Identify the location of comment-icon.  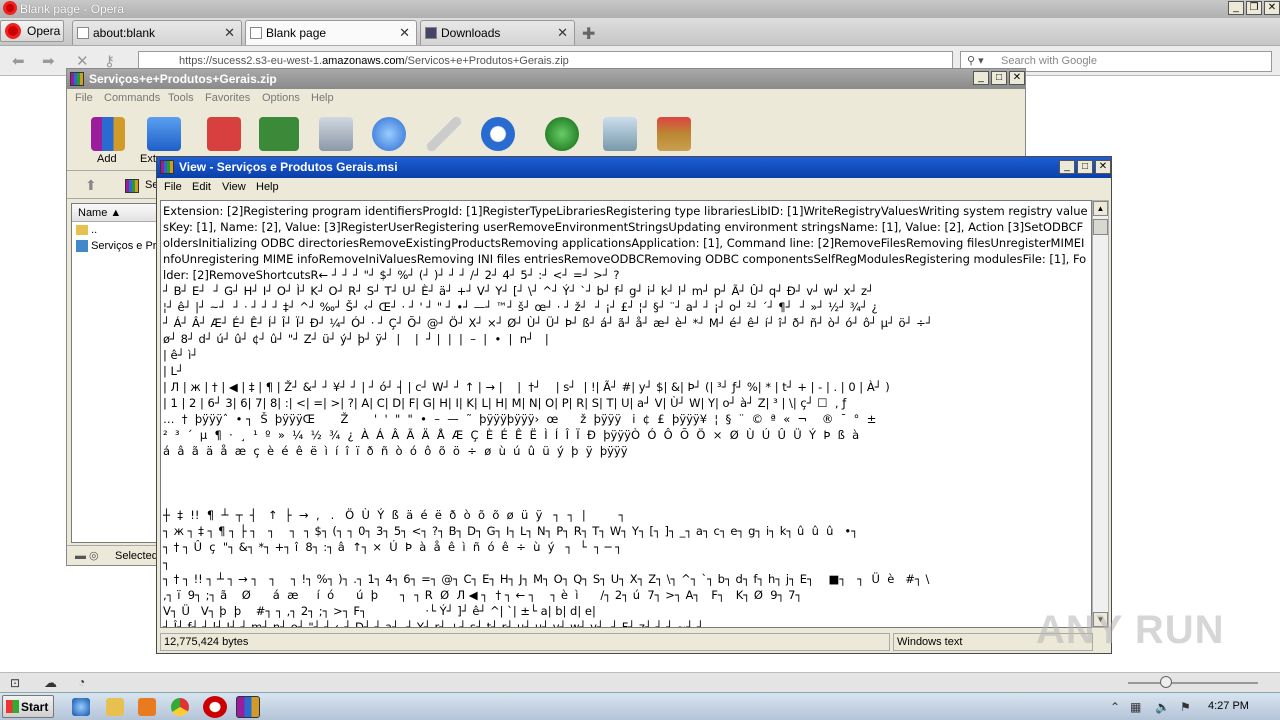
(620, 134).